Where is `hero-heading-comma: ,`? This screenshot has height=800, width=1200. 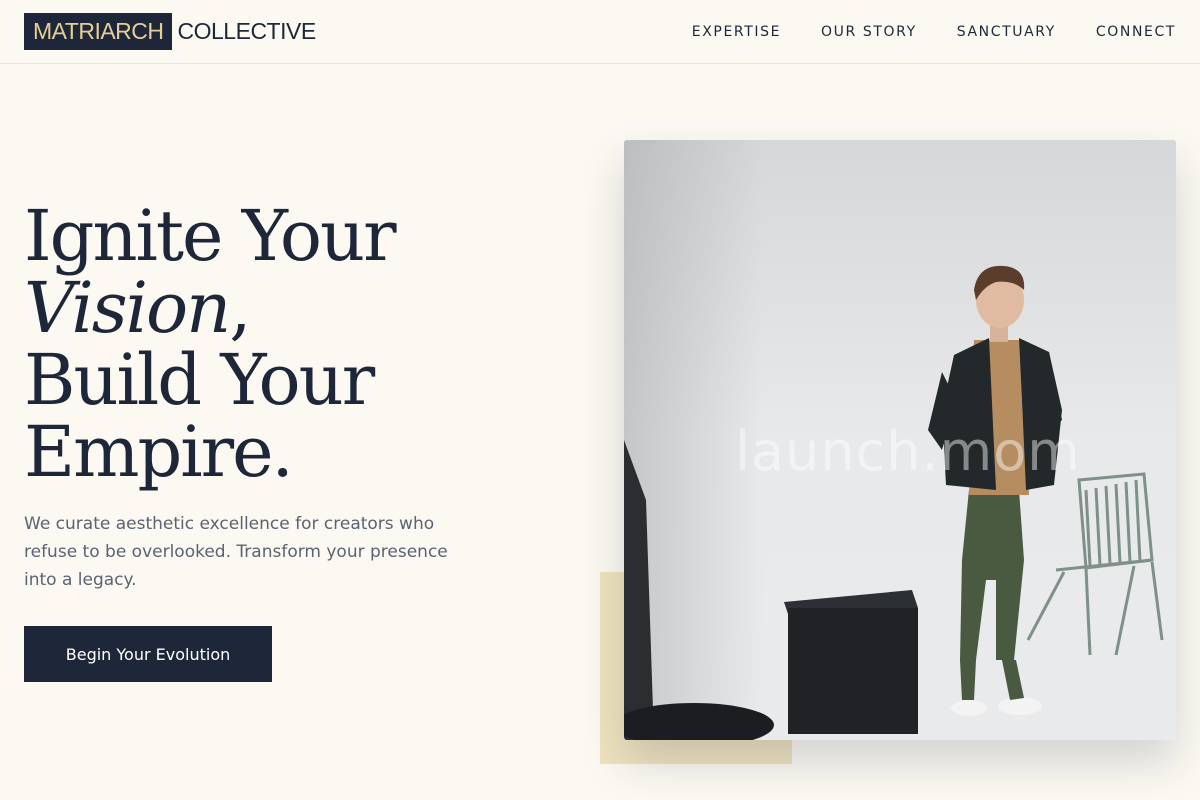
hero-heading-comma: , is located at coordinates (240, 308).